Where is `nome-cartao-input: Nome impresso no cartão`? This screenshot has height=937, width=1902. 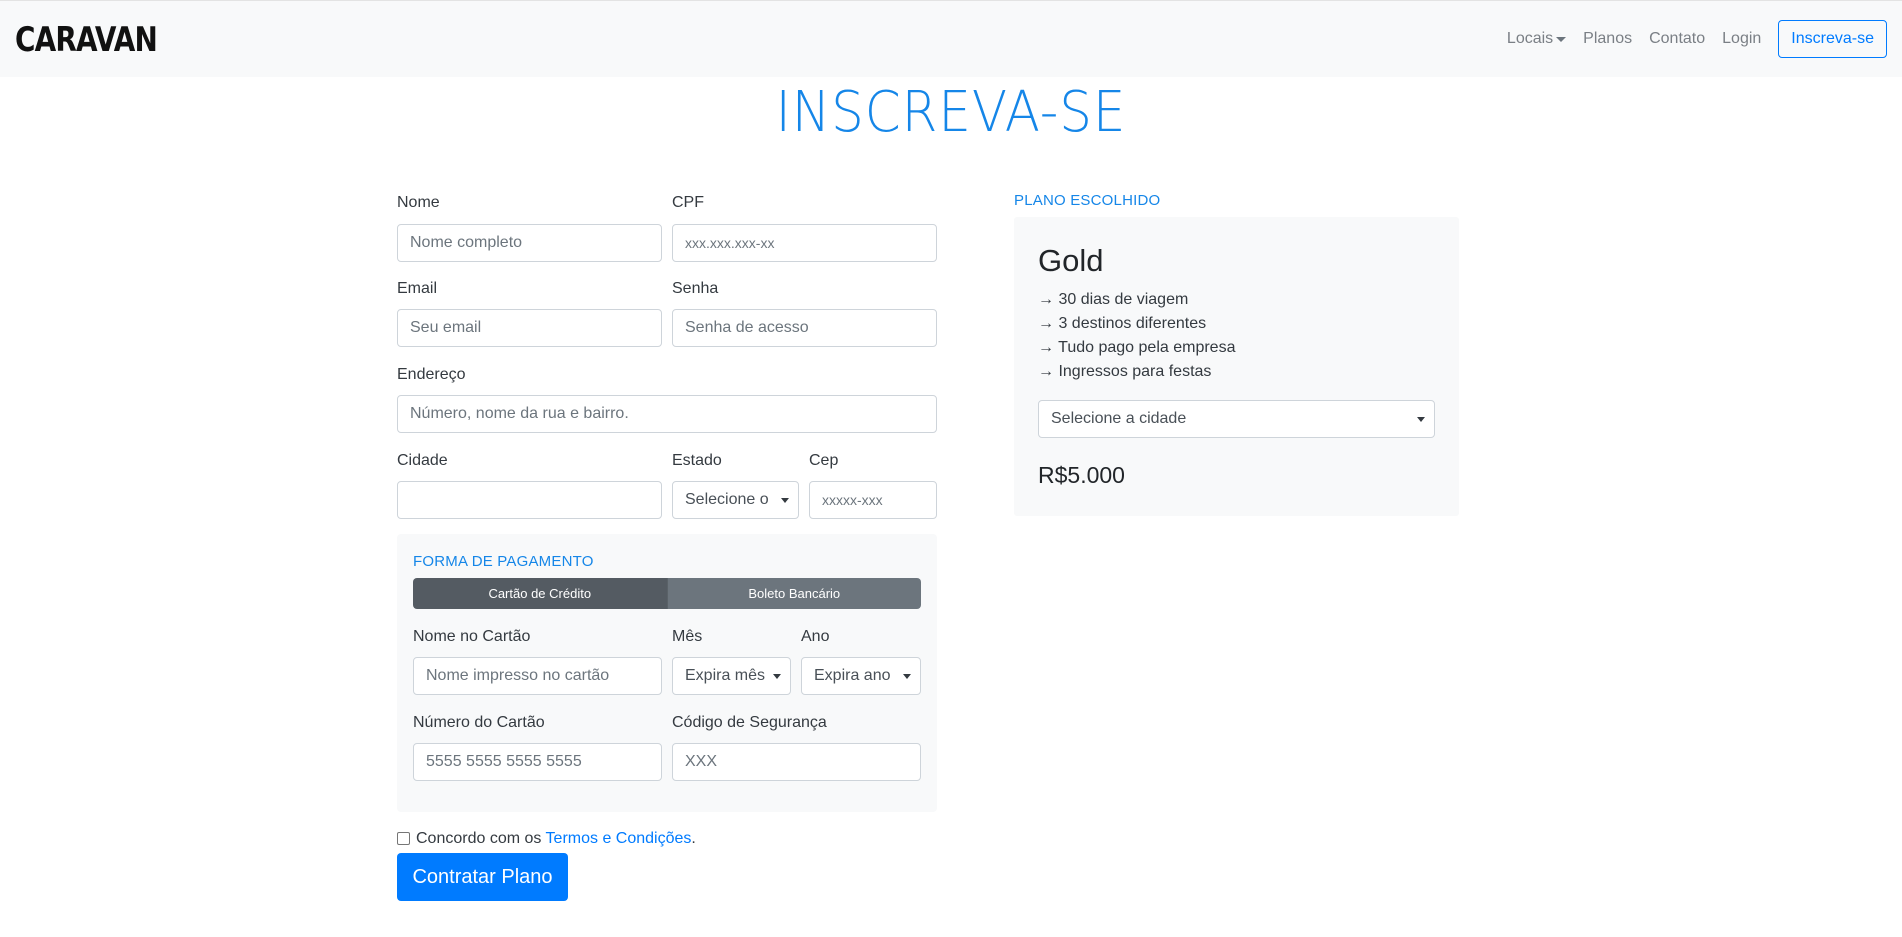 nome-cartao-input: Nome impresso no cartão is located at coordinates (537, 676).